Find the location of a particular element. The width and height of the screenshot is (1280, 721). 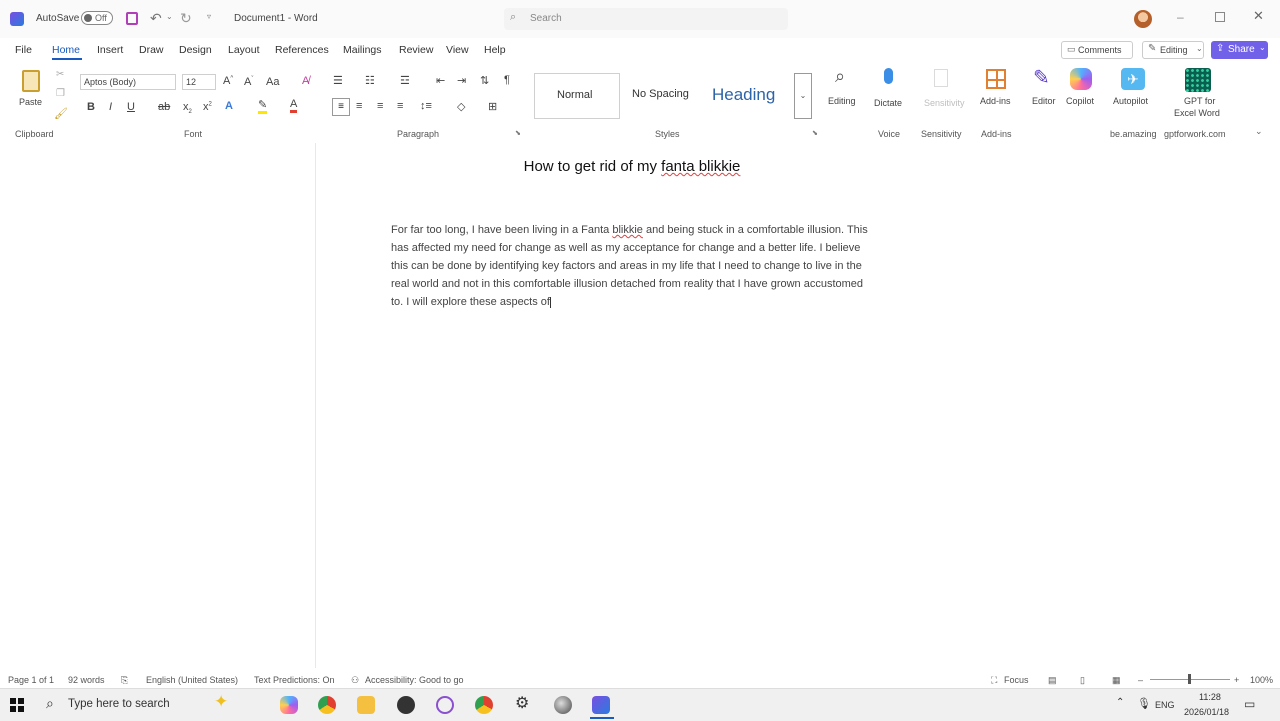

numbering-icon: ☷ is located at coordinates (370, 80).